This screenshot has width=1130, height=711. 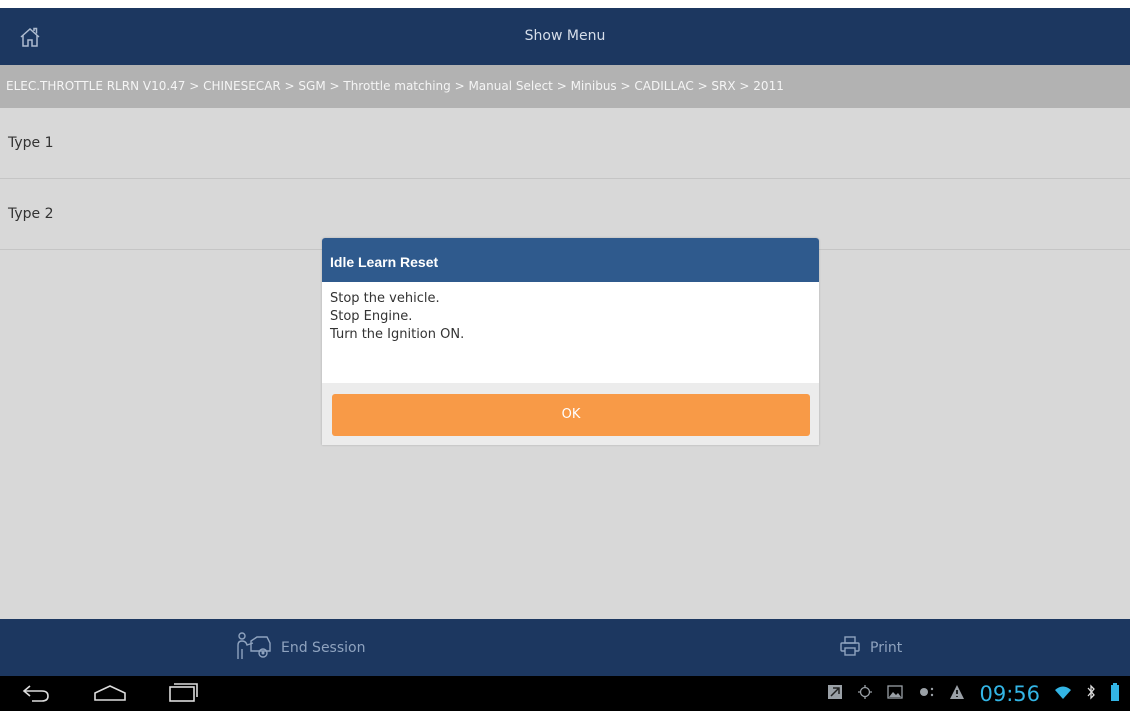 What do you see at coordinates (850, 648) in the screenshot?
I see `printer-icon` at bounding box center [850, 648].